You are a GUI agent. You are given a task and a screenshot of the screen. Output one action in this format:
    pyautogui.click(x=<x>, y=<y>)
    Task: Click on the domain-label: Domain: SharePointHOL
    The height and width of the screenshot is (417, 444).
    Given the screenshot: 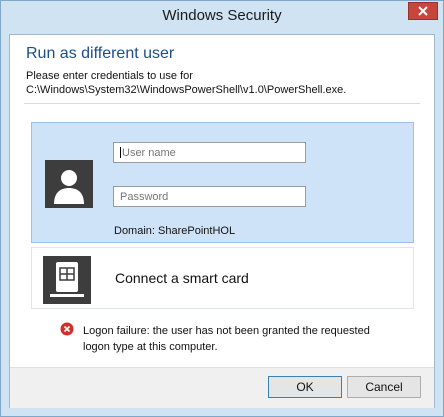 What is the action you would take?
    pyautogui.click(x=175, y=231)
    